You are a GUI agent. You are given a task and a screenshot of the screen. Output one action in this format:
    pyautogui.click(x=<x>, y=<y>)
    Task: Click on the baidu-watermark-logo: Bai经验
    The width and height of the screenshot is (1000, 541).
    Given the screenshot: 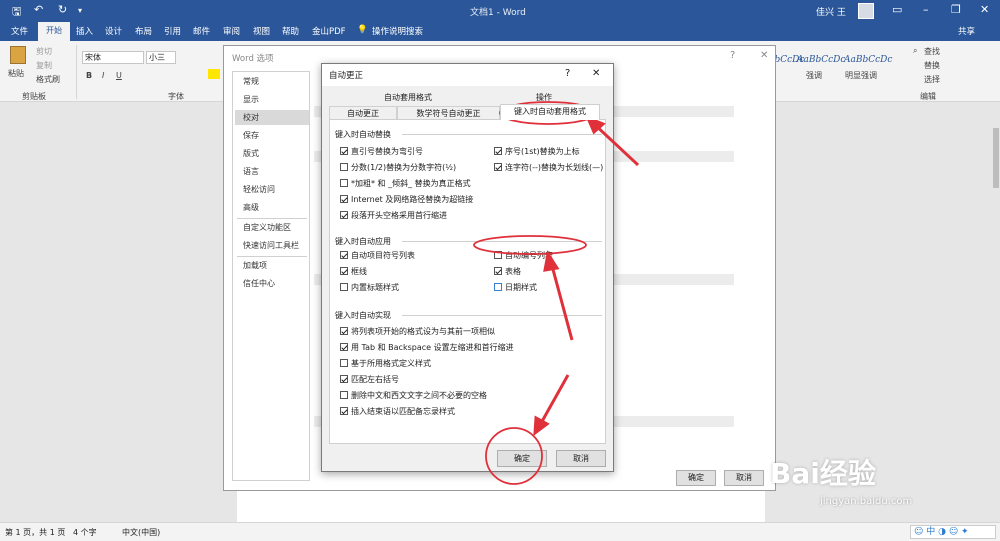 What is the action you would take?
    pyautogui.click(x=823, y=473)
    